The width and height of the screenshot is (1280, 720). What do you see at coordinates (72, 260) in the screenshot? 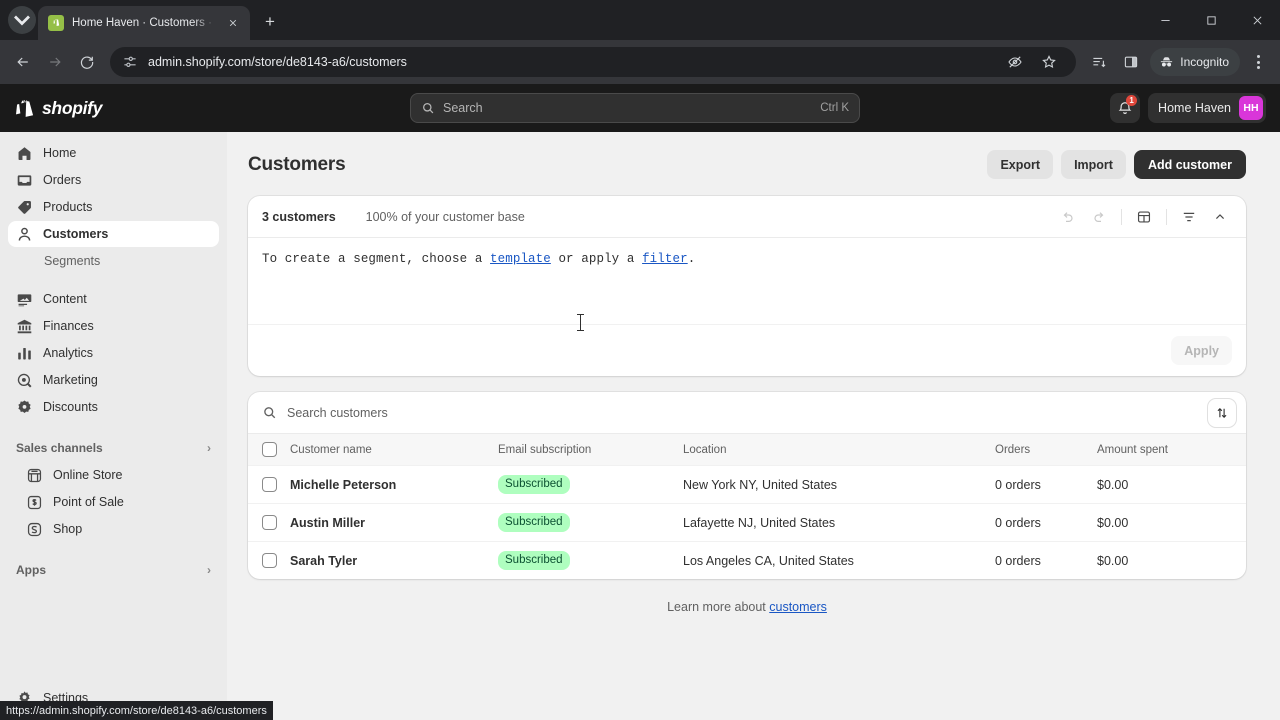
I see `sidebar-subitem-label: Segments` at bounding box center [72, 260].